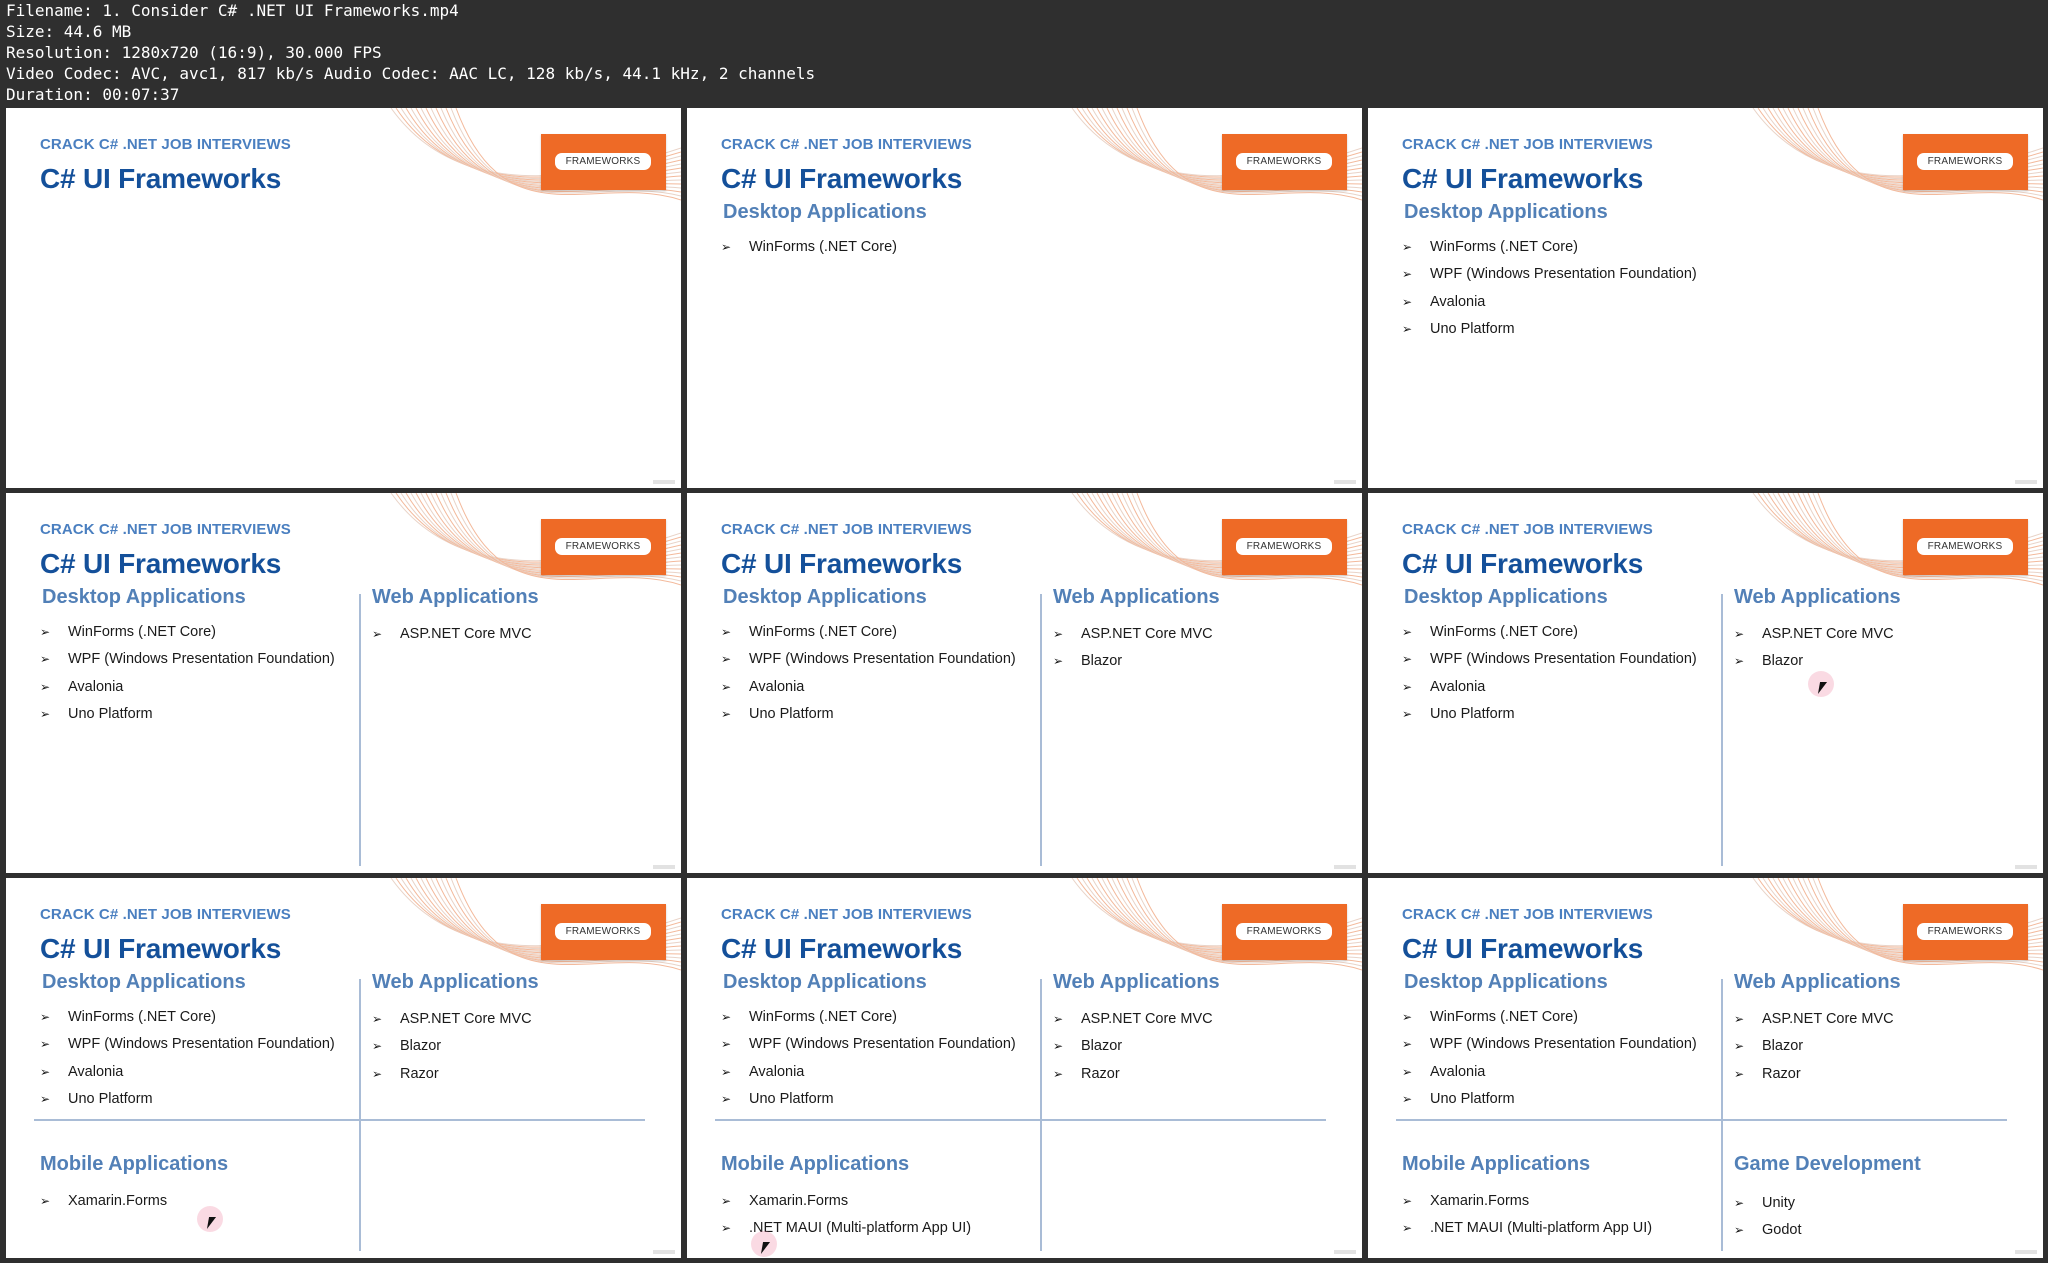 The image size is (2048, 1263). Describe the element at coordinates (1102, 661) in the screenshot. I see `list-item-text: Blazor` at that location.